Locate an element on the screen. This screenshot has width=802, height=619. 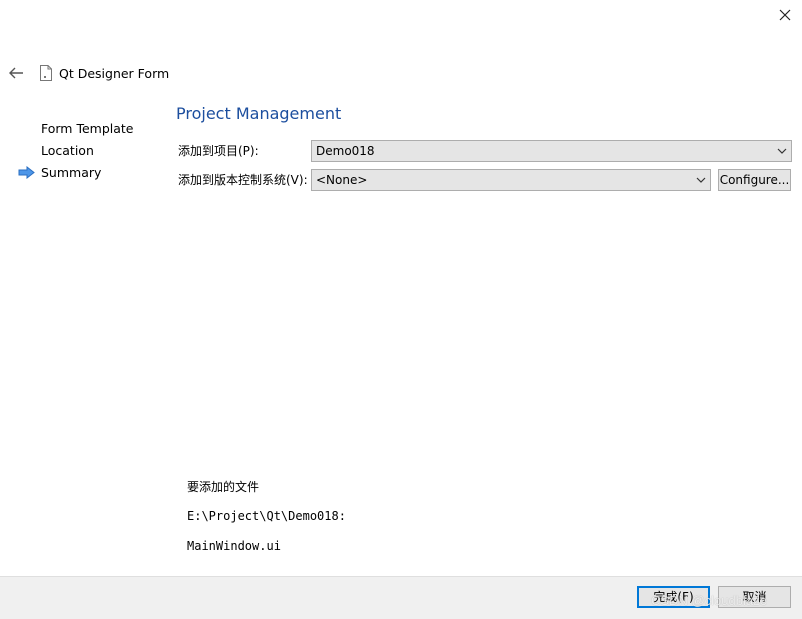
files-to-add-title: 要添加的文件 is located at coordinates (223, 487).